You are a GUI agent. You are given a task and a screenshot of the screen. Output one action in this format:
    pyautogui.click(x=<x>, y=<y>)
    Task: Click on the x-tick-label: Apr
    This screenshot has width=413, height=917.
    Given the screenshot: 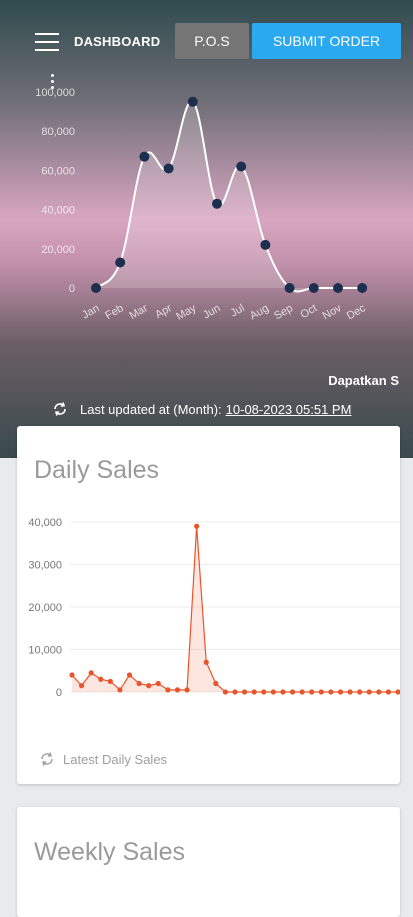 What is the action you would take?
    pyautogui.click(x=163, y=311)
    